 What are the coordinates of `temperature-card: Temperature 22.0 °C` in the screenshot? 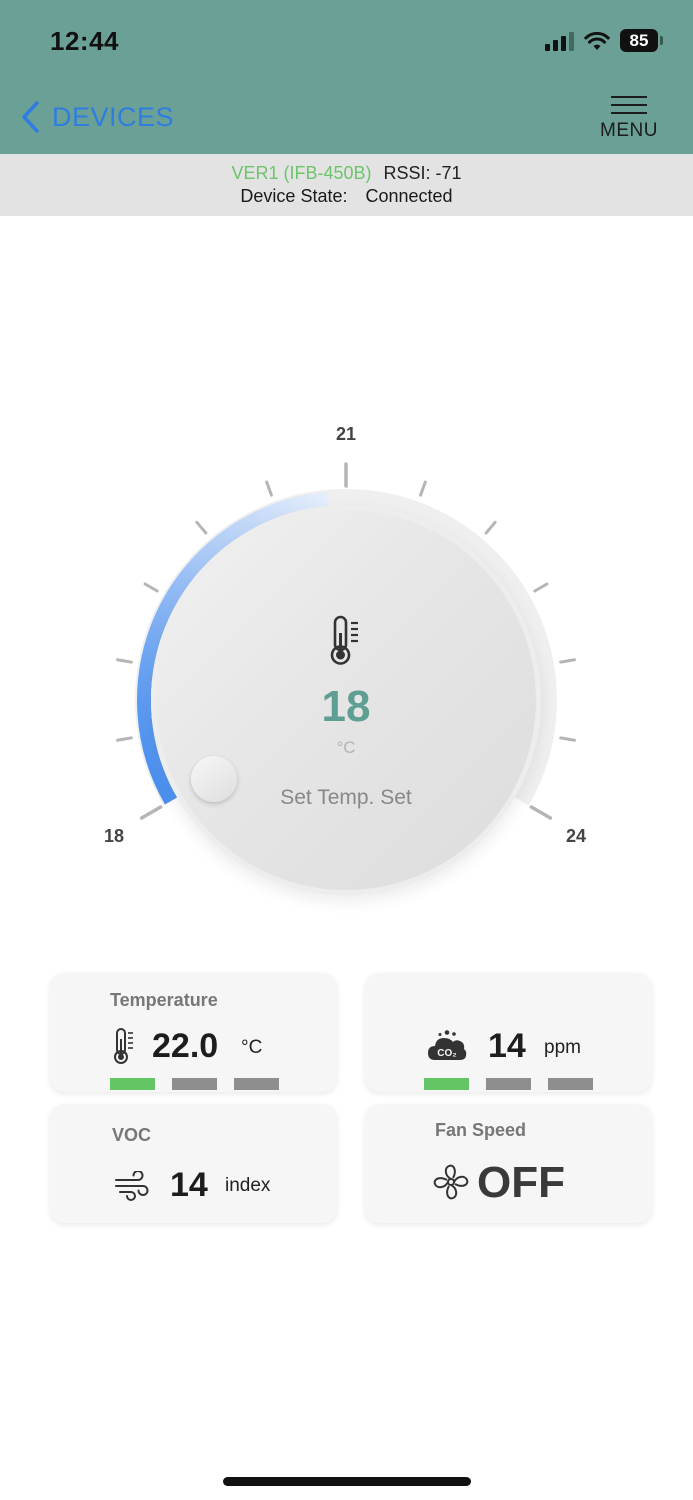 It's located at (193, 1032).